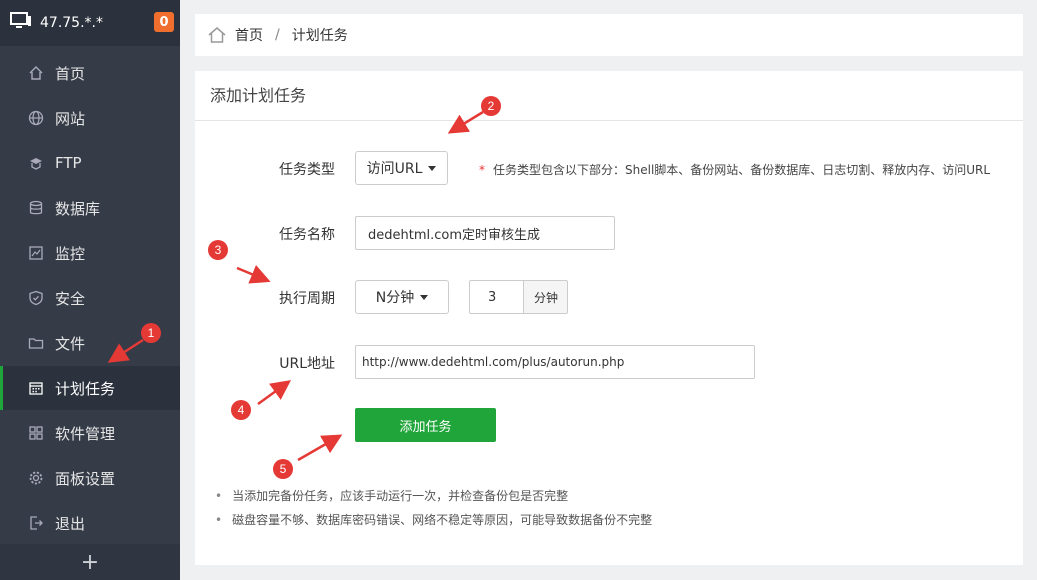  I want to click on logout-icon, so click(36, 523).